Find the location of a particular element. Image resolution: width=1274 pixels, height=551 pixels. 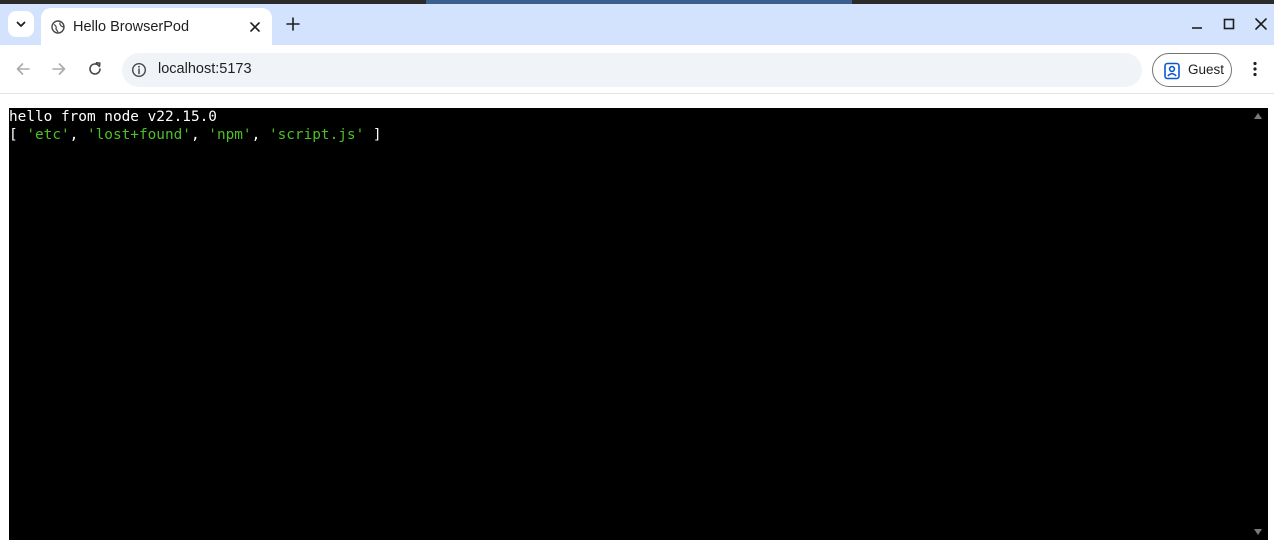

arrow-right-icon is located at coordinates (59, 69).